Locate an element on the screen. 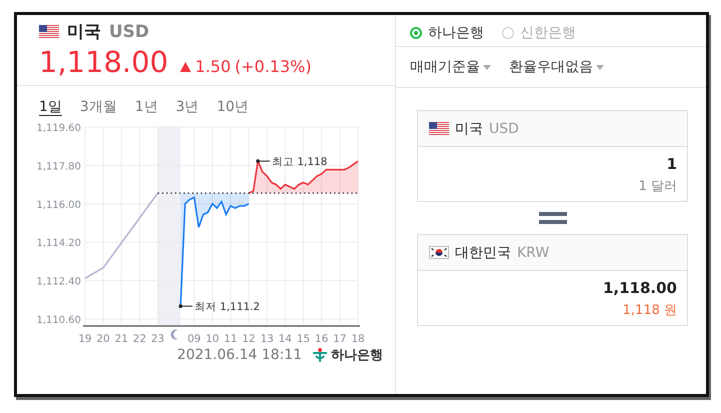 The image size is (721, 413). bank-radio: 하나은행 is located at coordinates (447, 33).